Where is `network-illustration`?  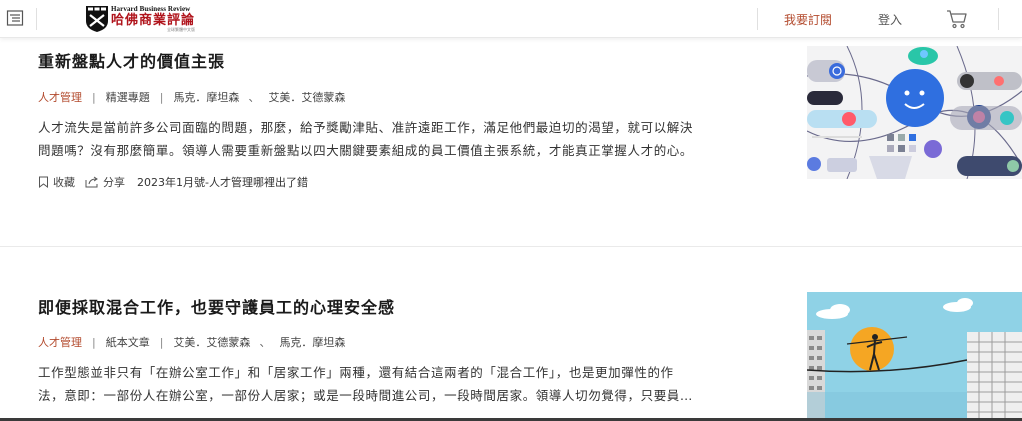
network-illustration is located at coordinates (914, 112).